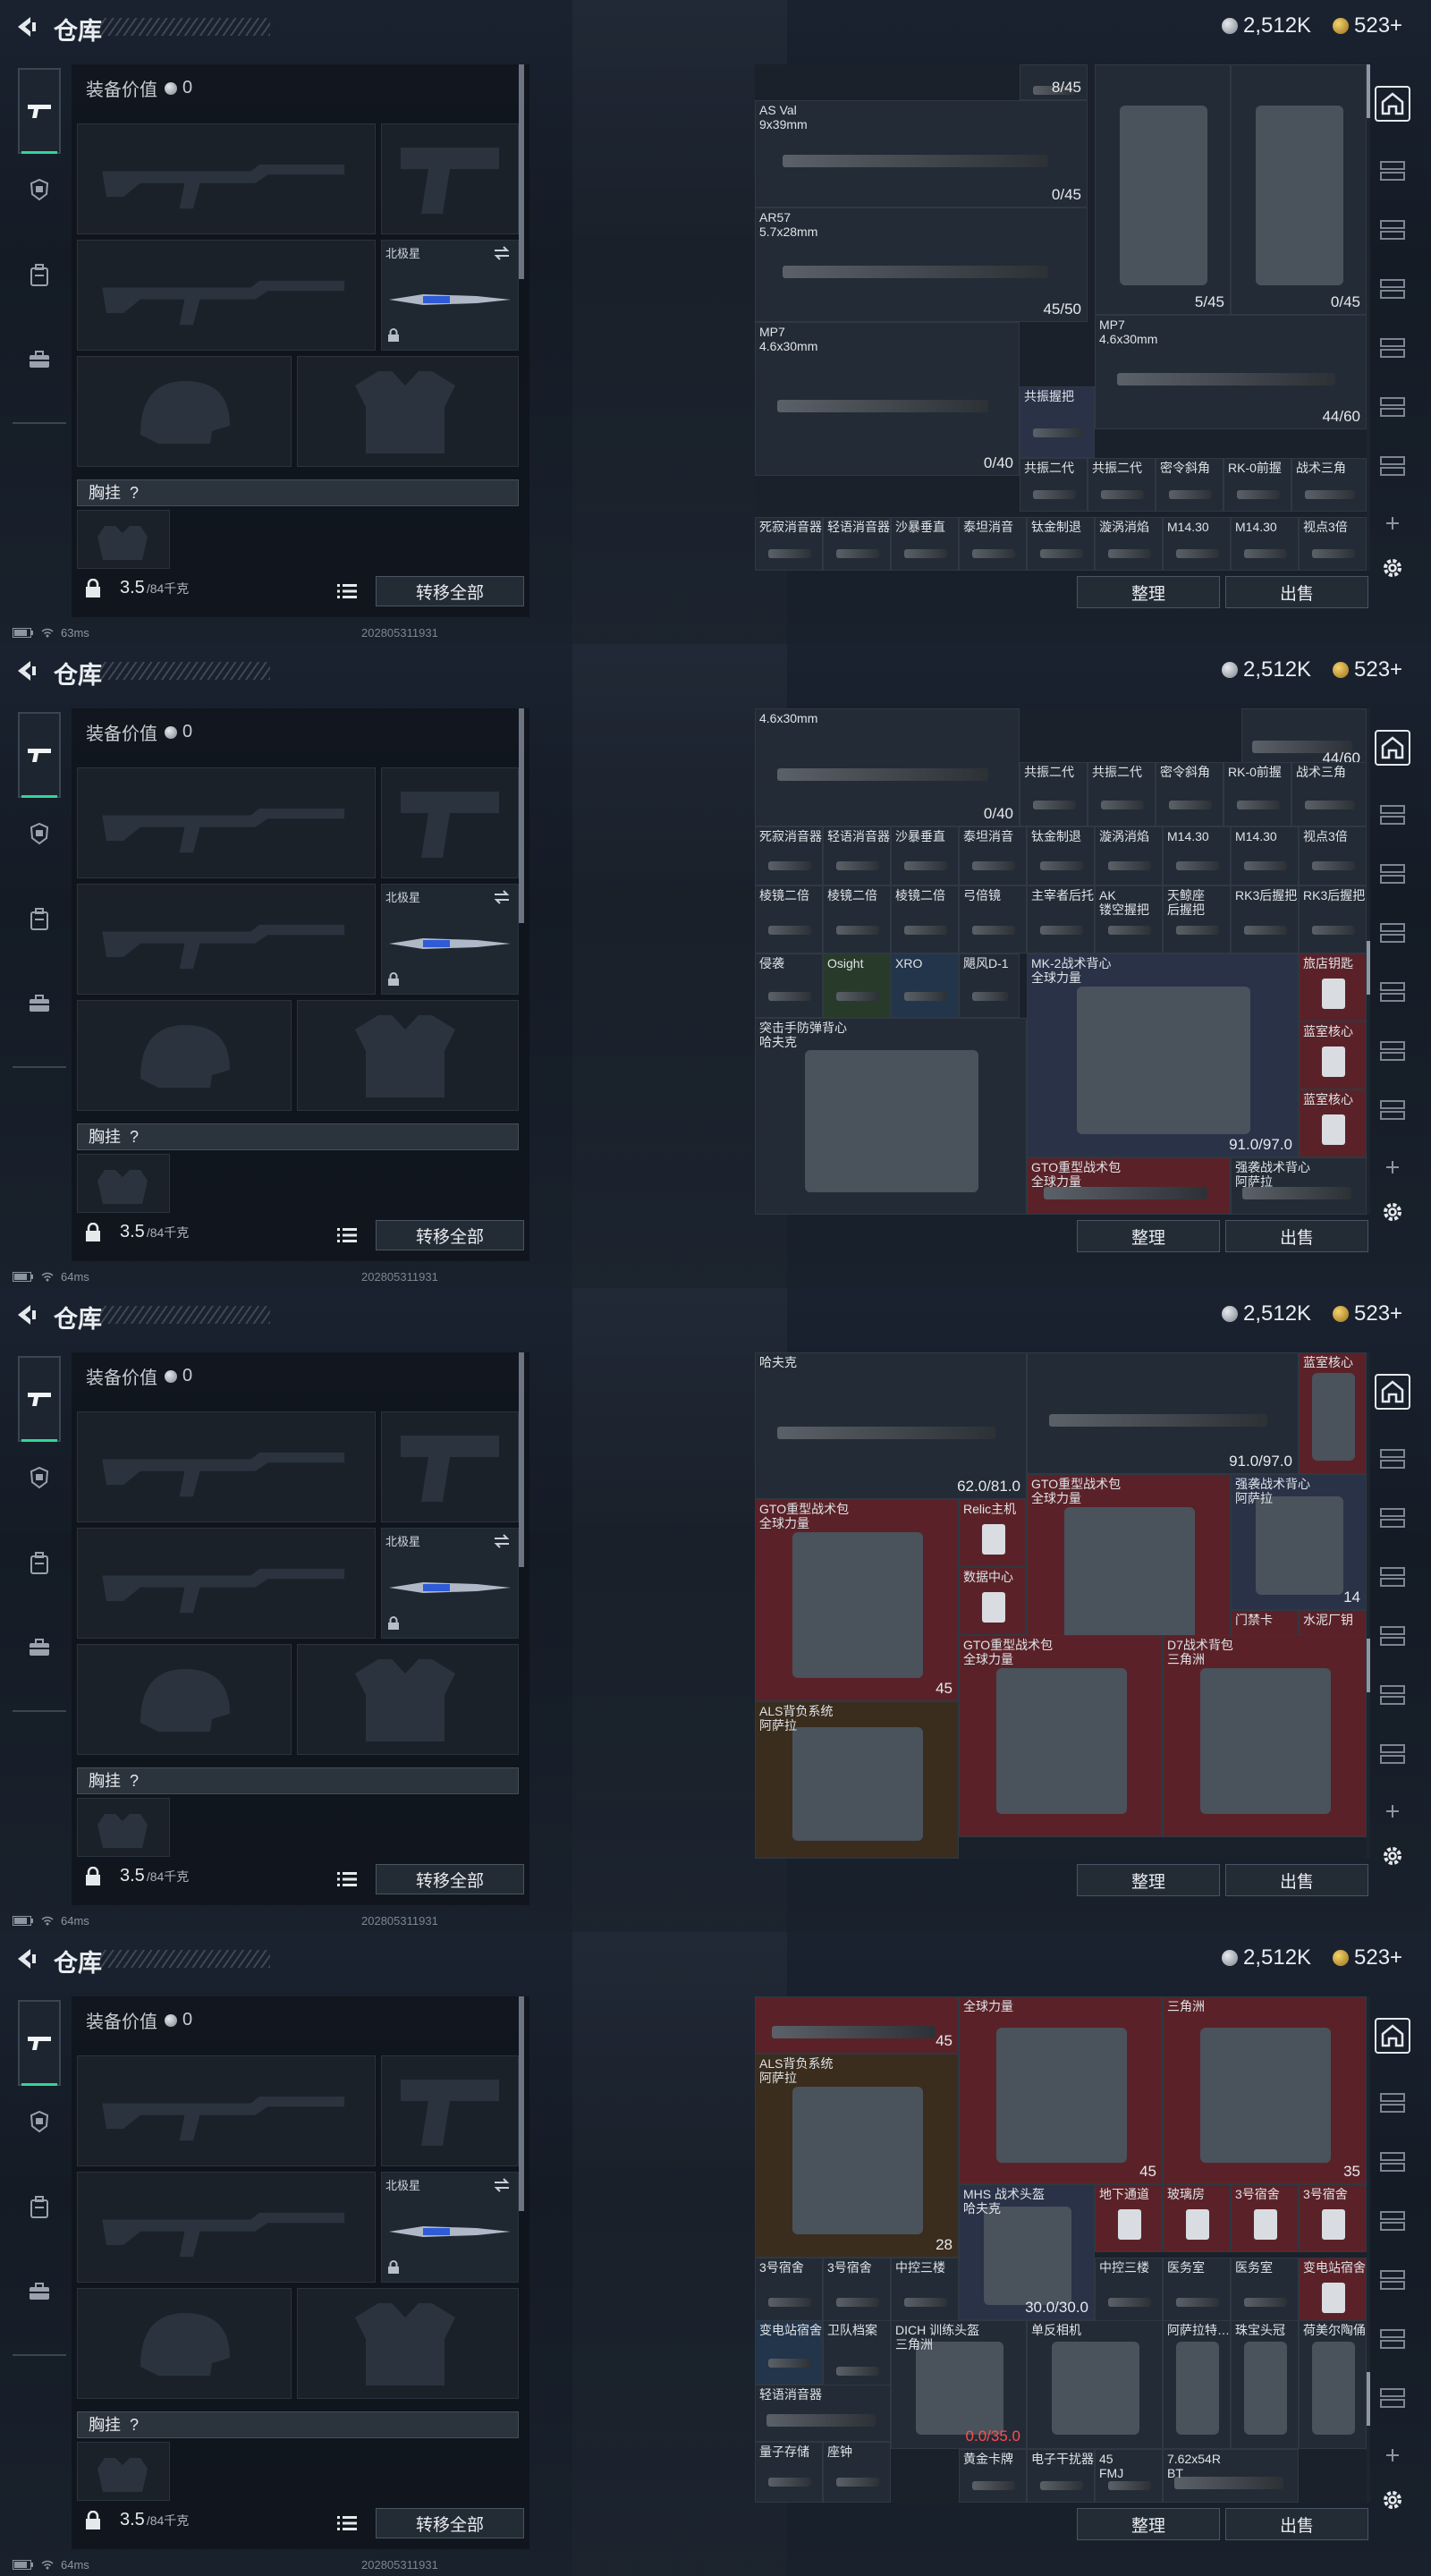 This screenshot has height=2576, width=1431. What do you see at coordinates (857, 2156) in the screenshot?
I see `stash-item: ALS背负系统 阿萨拉 28` at bounding box center [857, 2156].